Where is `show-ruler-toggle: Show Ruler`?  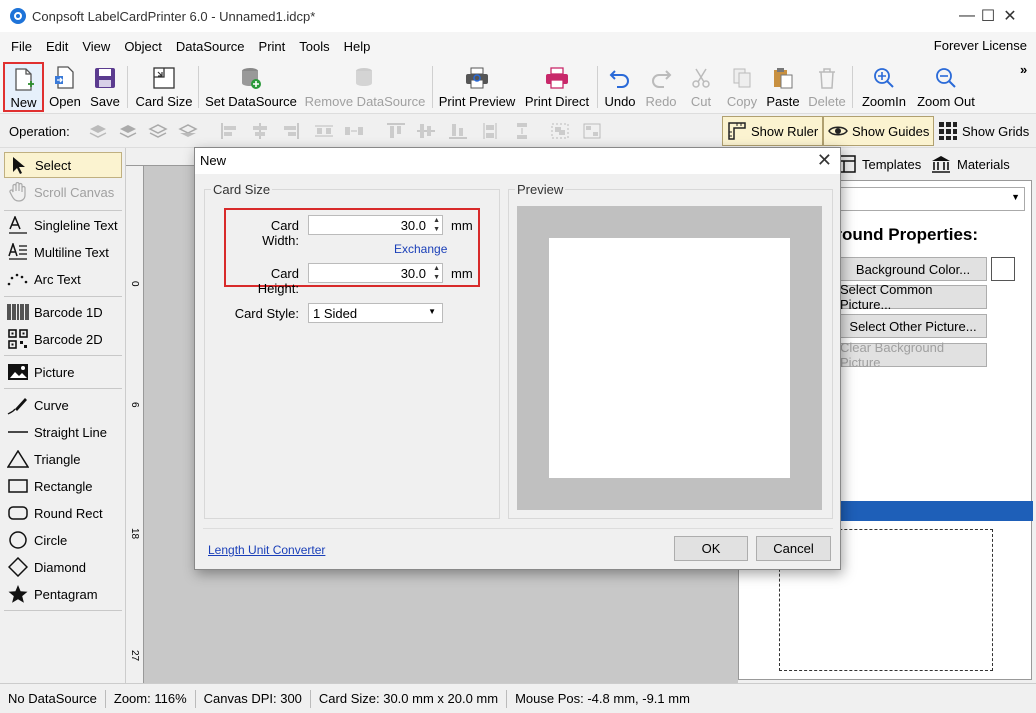 show-ruler-toggle: Show Ruler is located at coordinates (773, 131).